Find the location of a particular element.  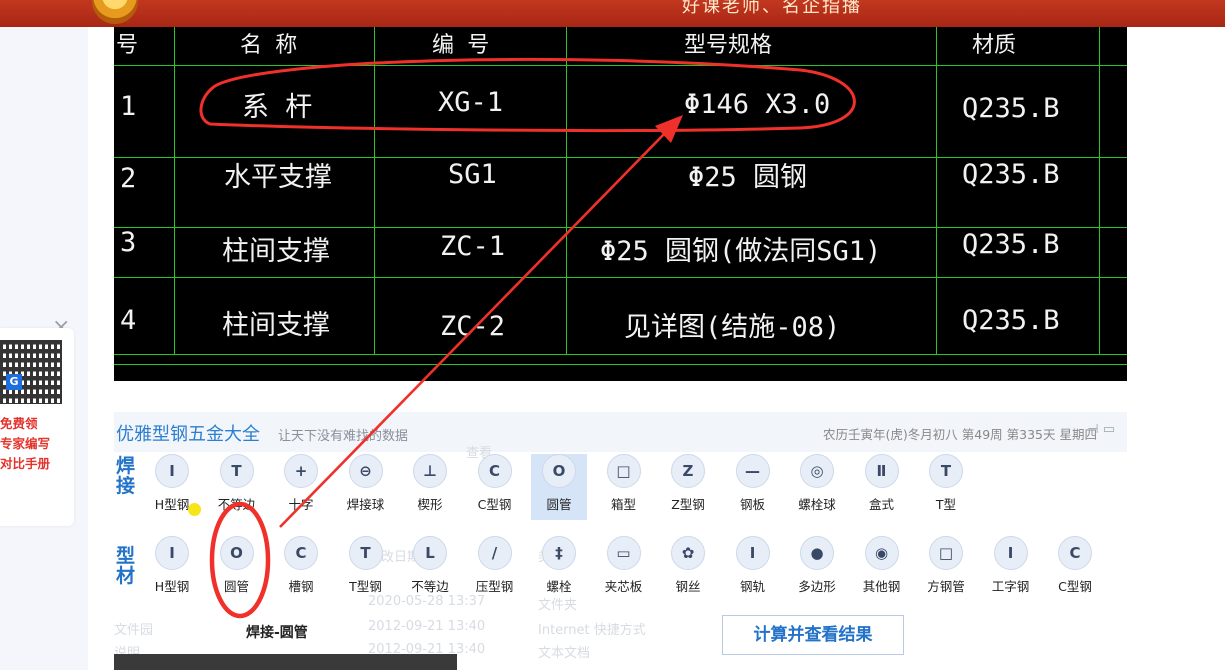

ghost-name: 文件园 is located at coordinates (134, 630).